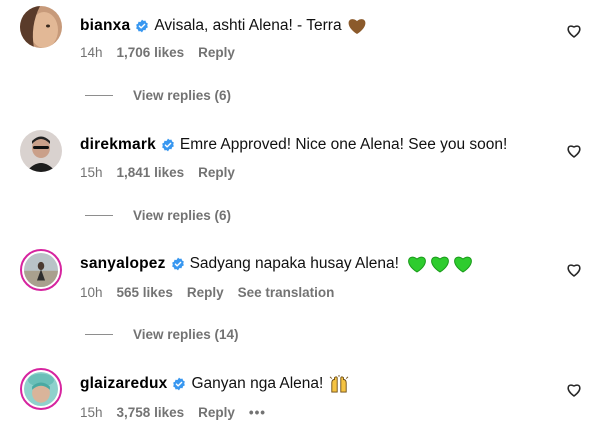 This screenshot has width=600, height=438. What do you see at coordinates (339, 384) in the screenshot?
I see `raising-hands-icon` at bounding box center [339, 384].